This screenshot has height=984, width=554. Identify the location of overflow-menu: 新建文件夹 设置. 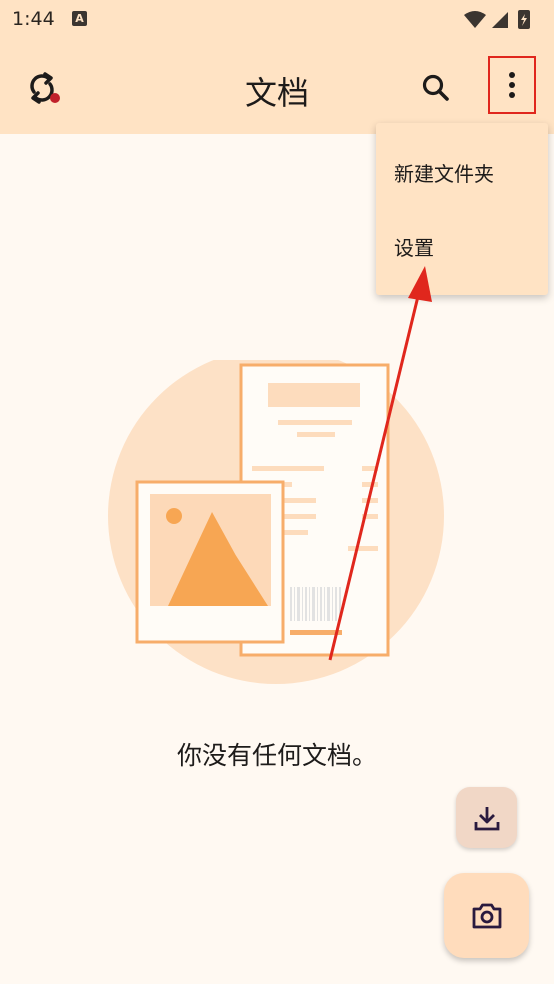
(462, 209).